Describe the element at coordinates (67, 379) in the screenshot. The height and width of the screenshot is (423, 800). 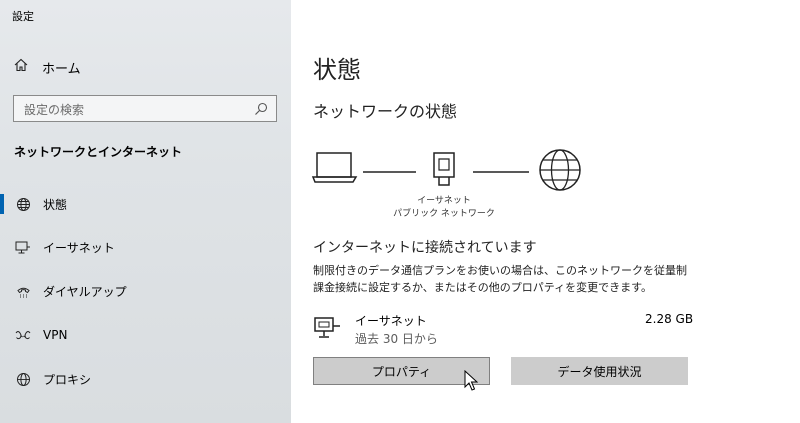
I see `sidebar-item-label: プロキシ` at that location.